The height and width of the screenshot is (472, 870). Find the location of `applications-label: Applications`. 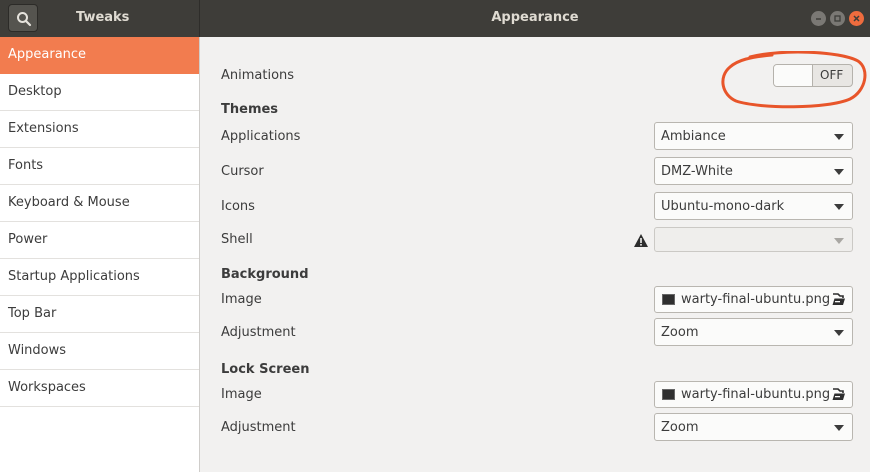

applications-label: Applications is located at coordinates (261, 136).